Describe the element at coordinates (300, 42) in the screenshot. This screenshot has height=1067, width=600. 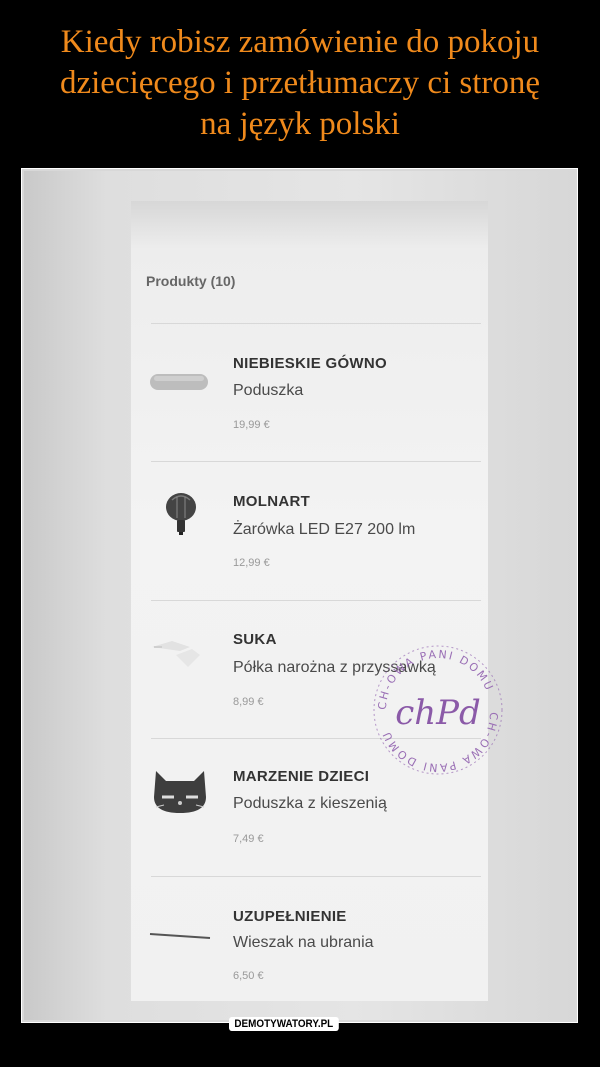
I see `caption-line-1: Kiedy robisz zamówienie do pokoju` at that location.